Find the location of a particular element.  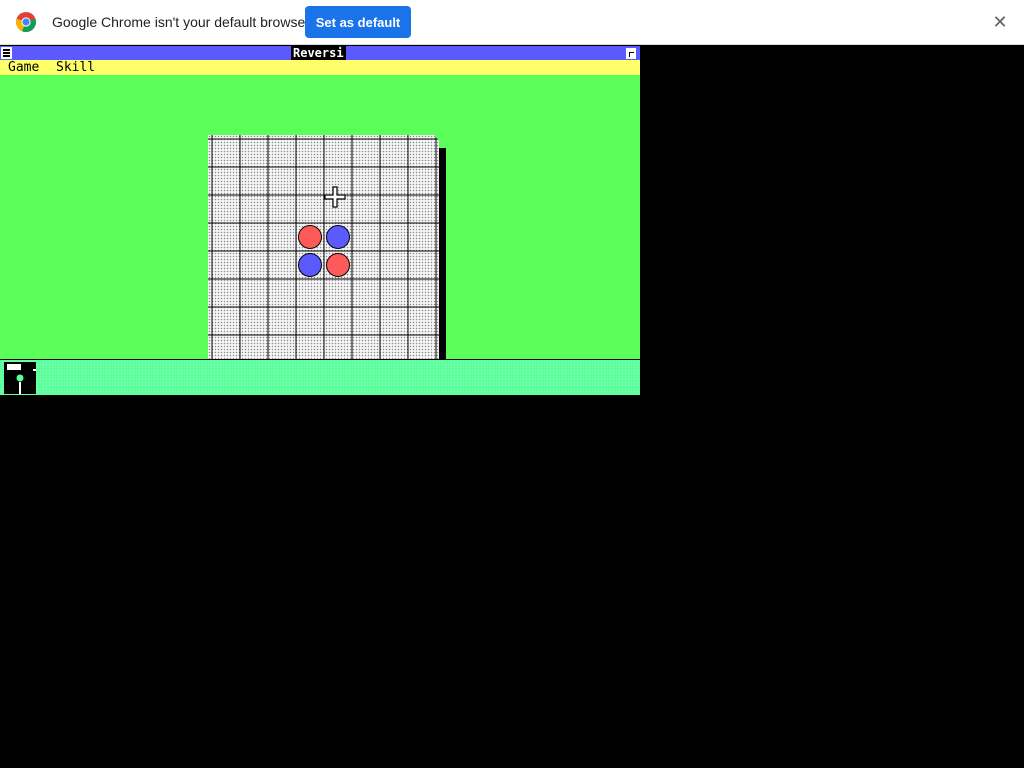

menu-skill: Skill is located at coordinates (75, 67).